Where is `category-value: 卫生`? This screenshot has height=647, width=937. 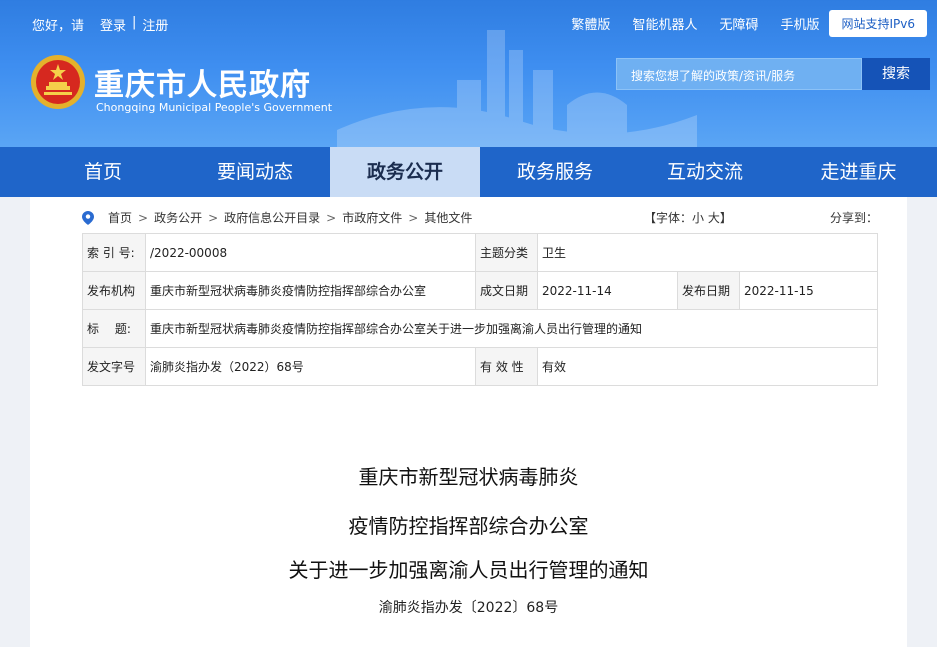 category-value: 卫生 is located at coordinates (707, 252).